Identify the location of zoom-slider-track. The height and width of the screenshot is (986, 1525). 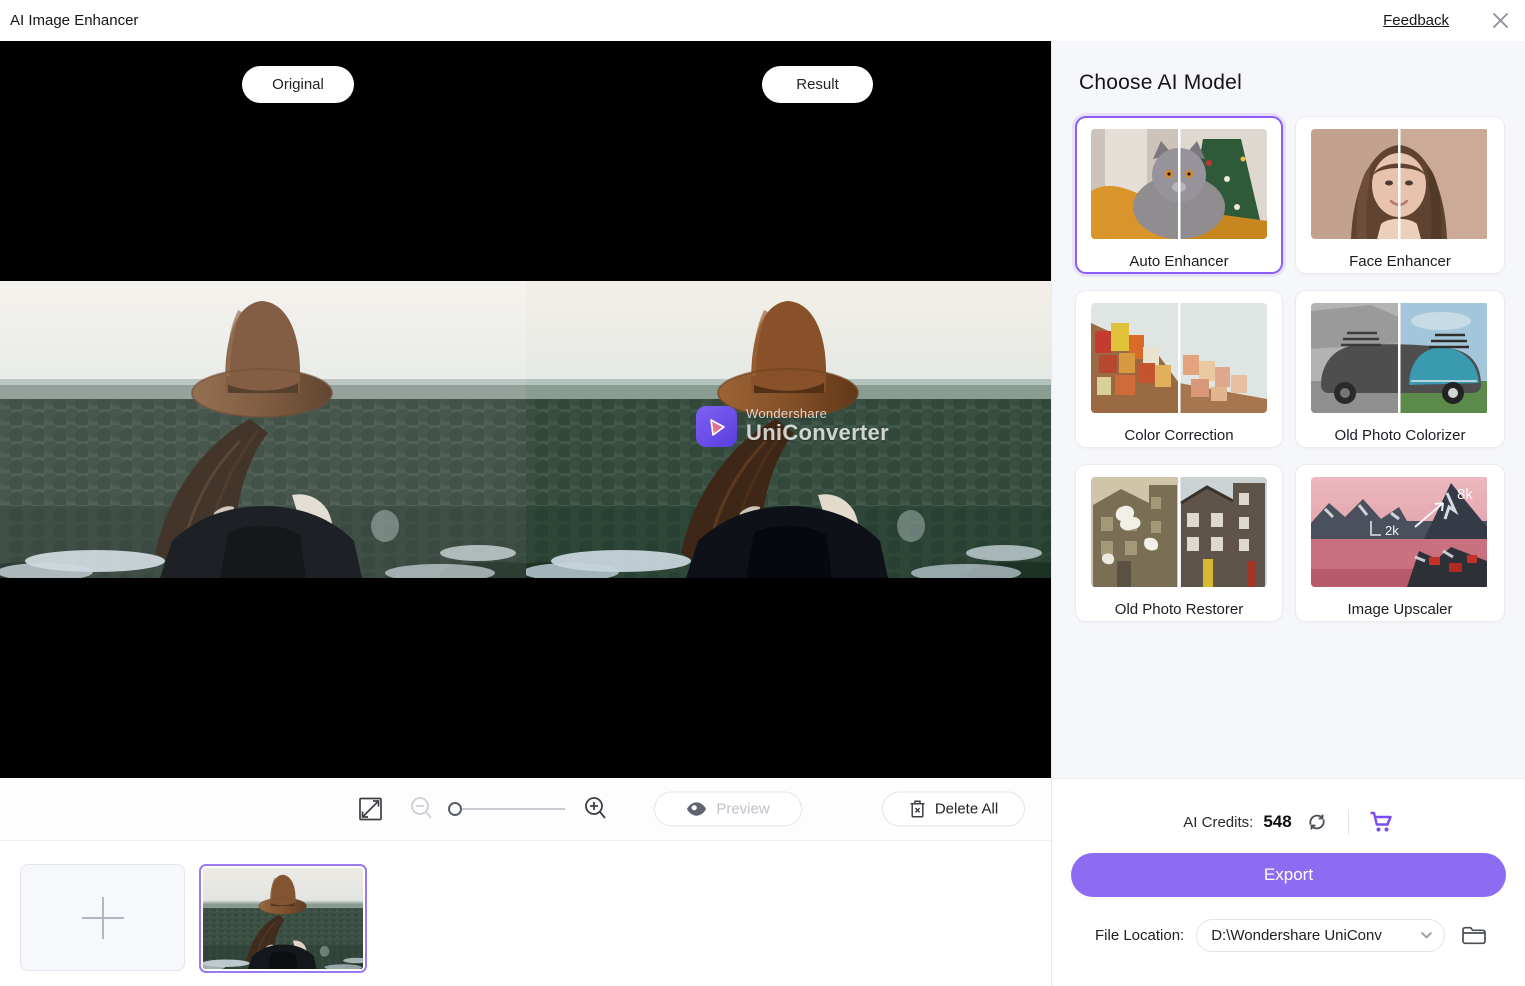
(510, 809).